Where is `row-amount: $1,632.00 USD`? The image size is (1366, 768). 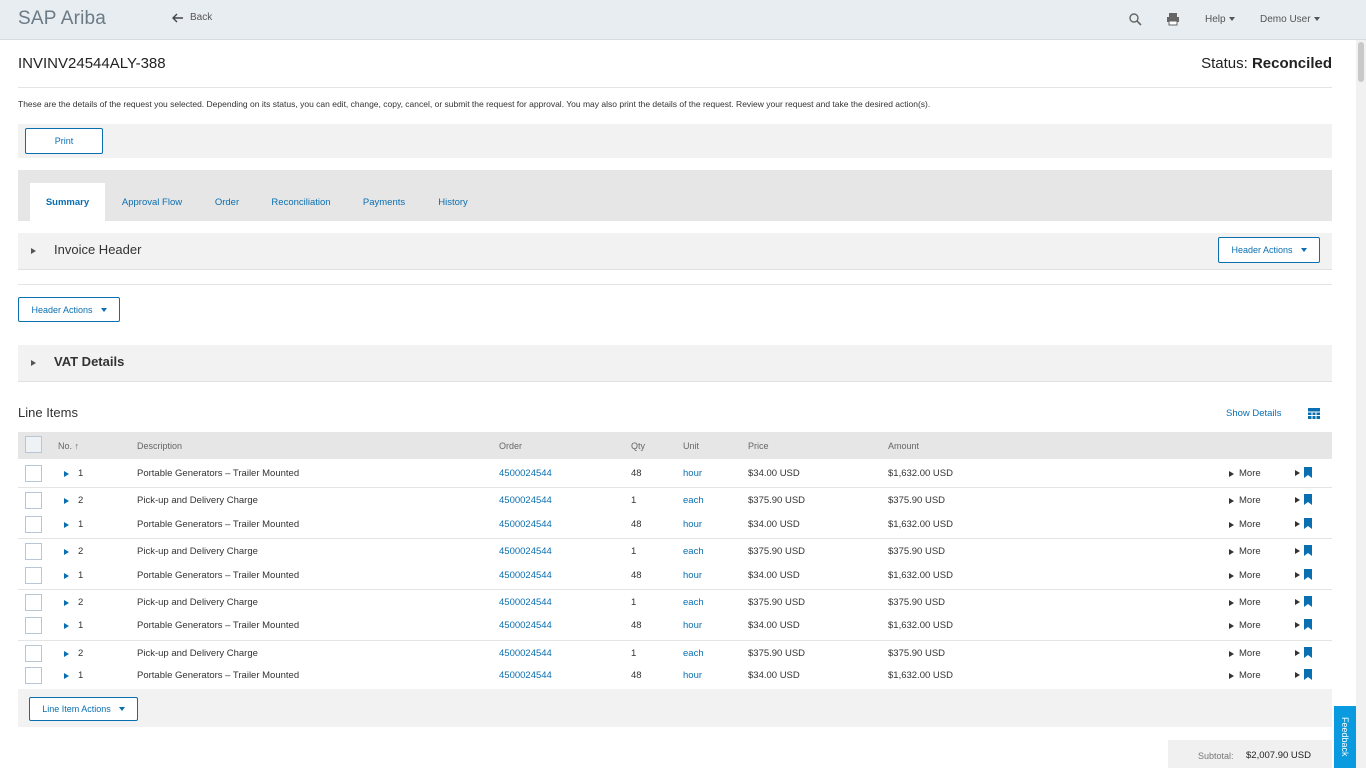 row-amount: $1,632.00 USD is located at coordinates (920, 625).